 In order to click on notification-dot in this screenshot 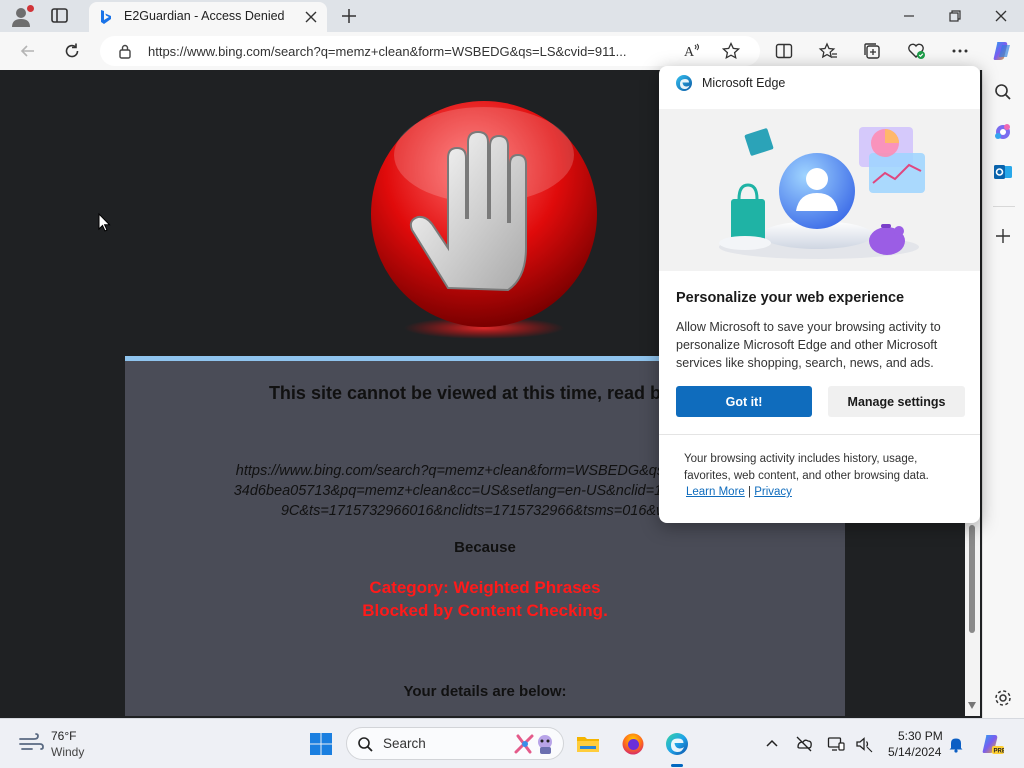, I will do `click(30, 8)`.